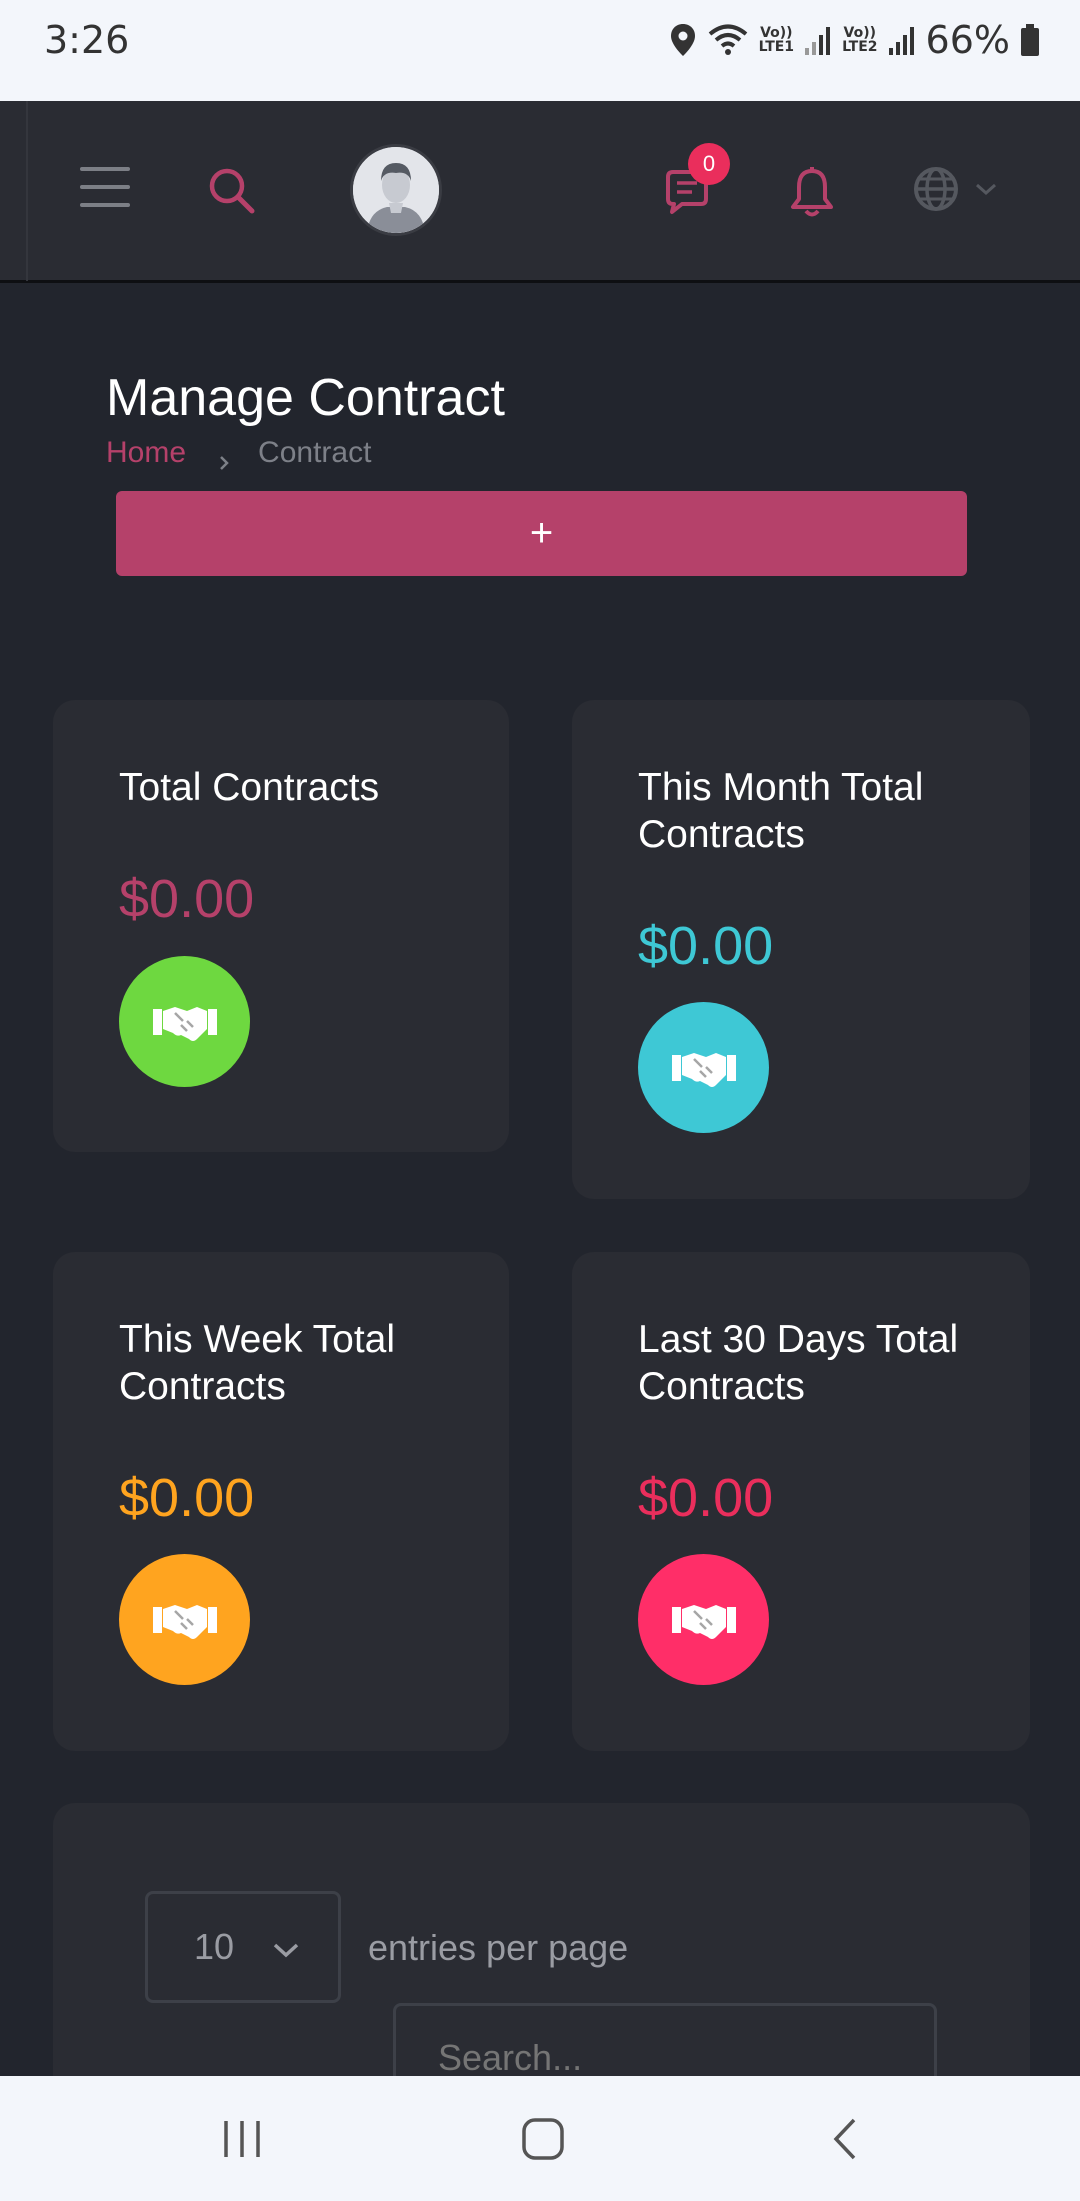 This screenshot has height=2201, width=1080. What do you see at coordinates (232, 191) in the screenshot?
I see `search-icon` at bounding box center [232, 191].